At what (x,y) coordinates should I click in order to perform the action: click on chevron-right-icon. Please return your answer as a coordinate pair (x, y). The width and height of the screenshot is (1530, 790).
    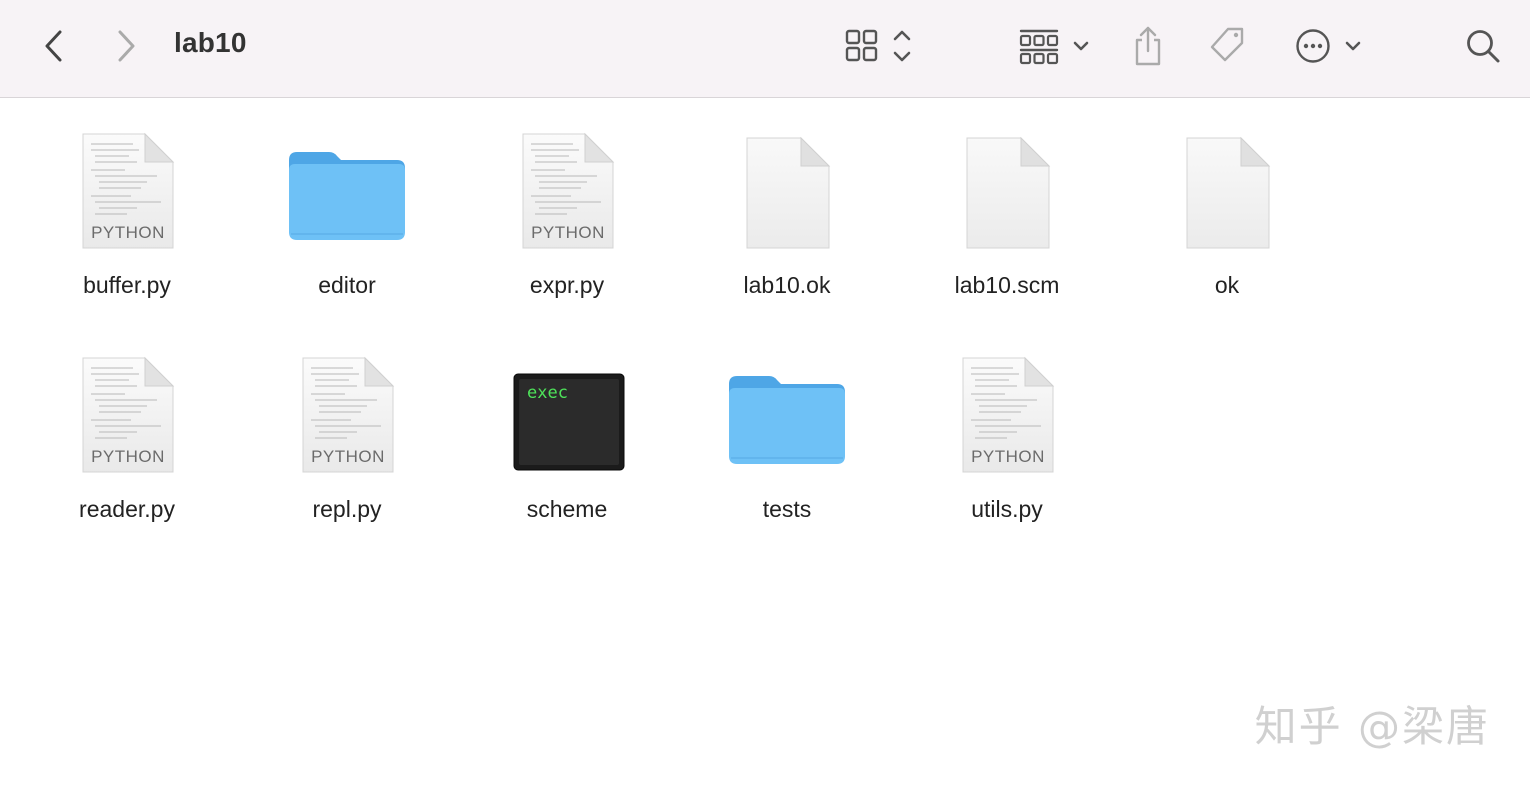
    Looking at the image, I should click on (126, 46).